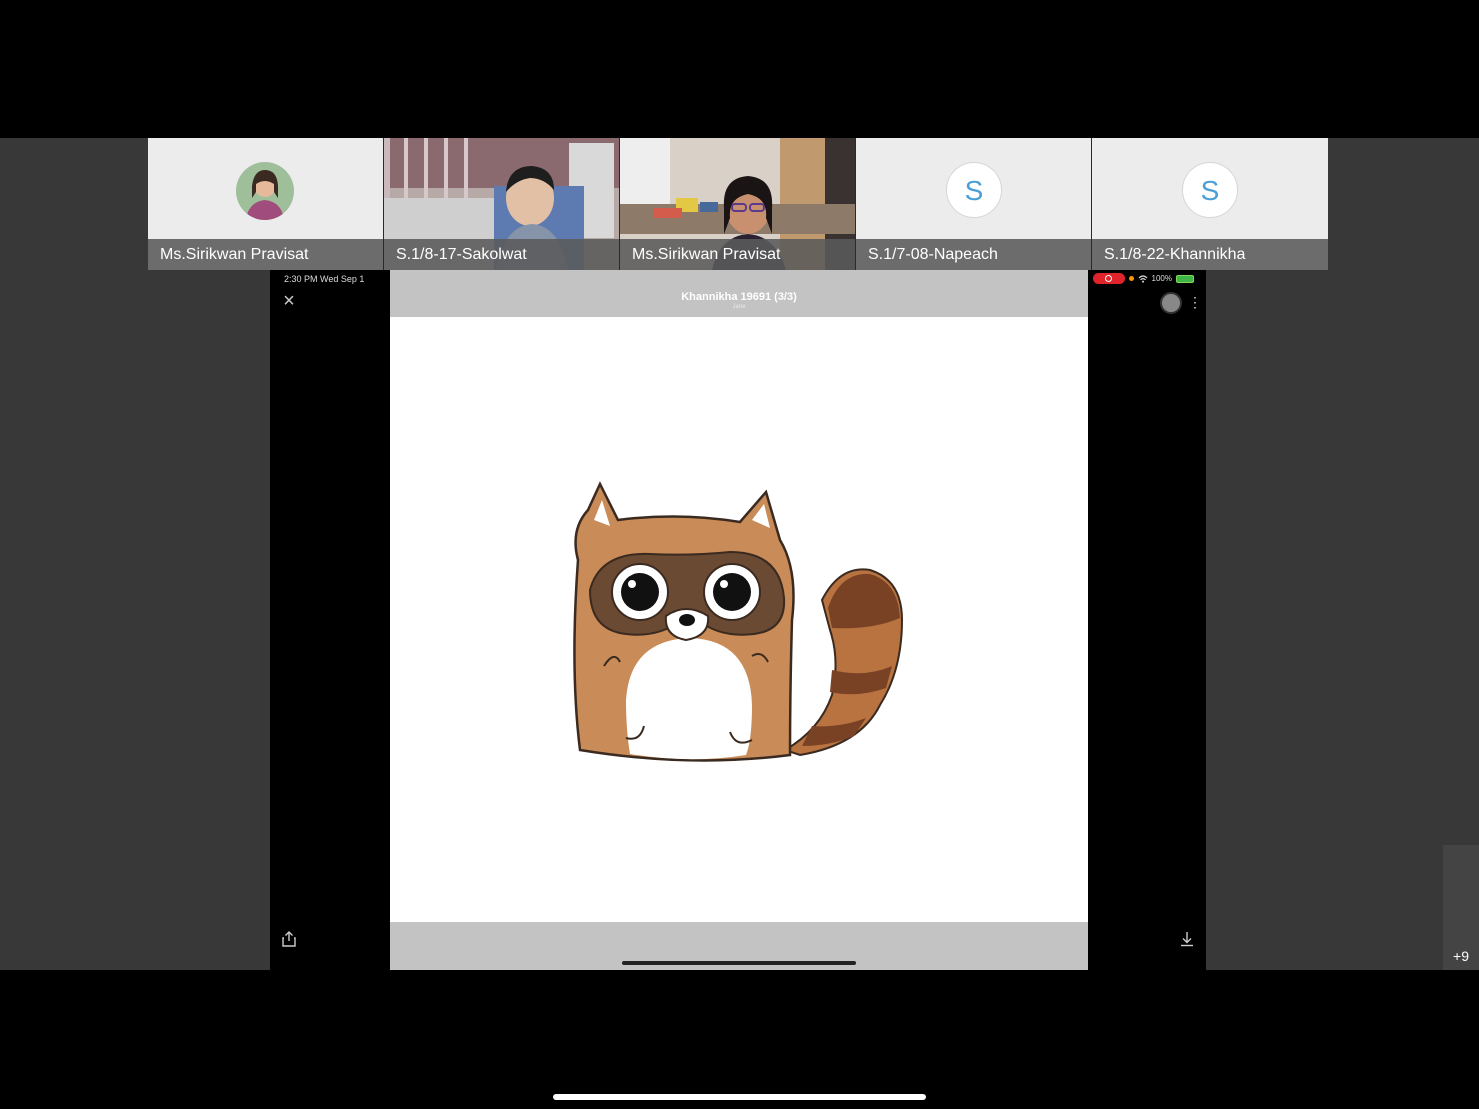 This screenshot has height=1109, width=1479. Describe the element at coordinates (1461, 956) in the screenshot. I see `more-participants-count: +9` at that location.